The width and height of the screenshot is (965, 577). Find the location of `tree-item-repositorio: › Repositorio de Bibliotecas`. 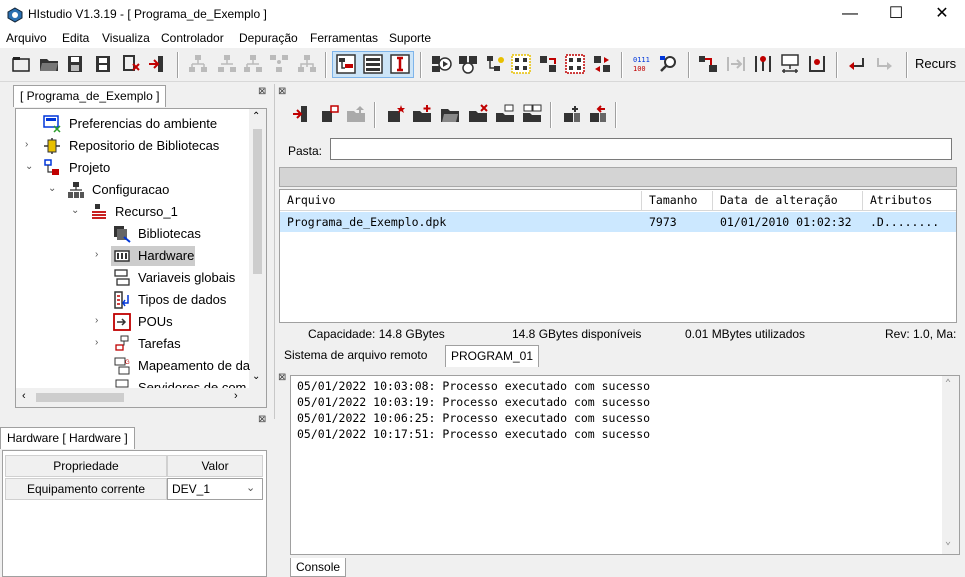

tree-item-repositorio: › Repositorio de Bibliotecas is located at coordinates (132, 146).